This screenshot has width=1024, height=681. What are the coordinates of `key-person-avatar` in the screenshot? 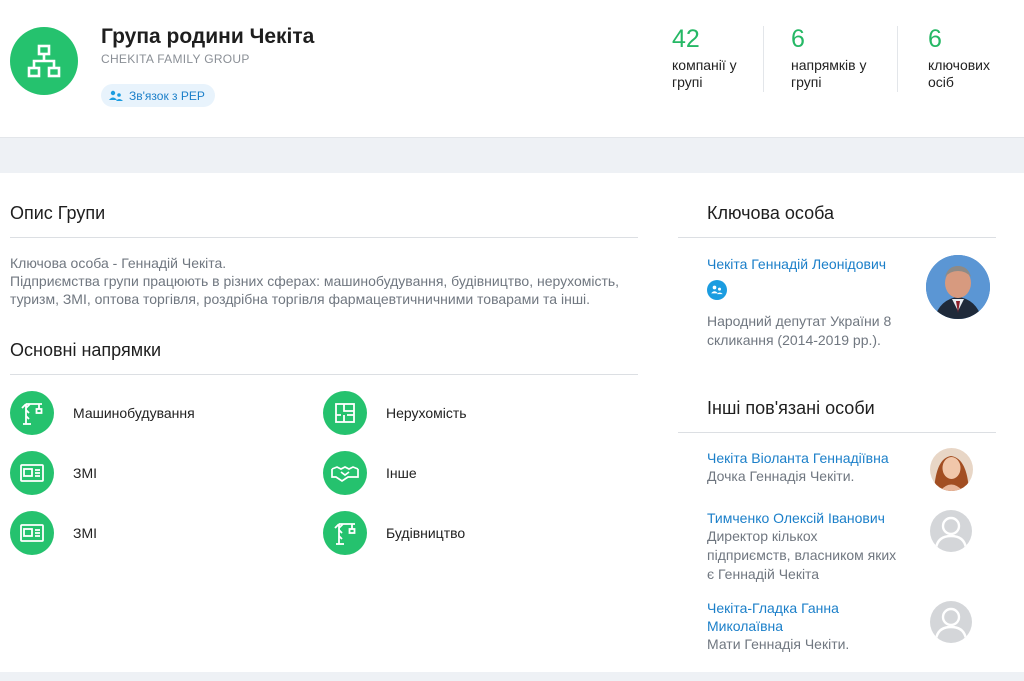 It's located at (958, 287).